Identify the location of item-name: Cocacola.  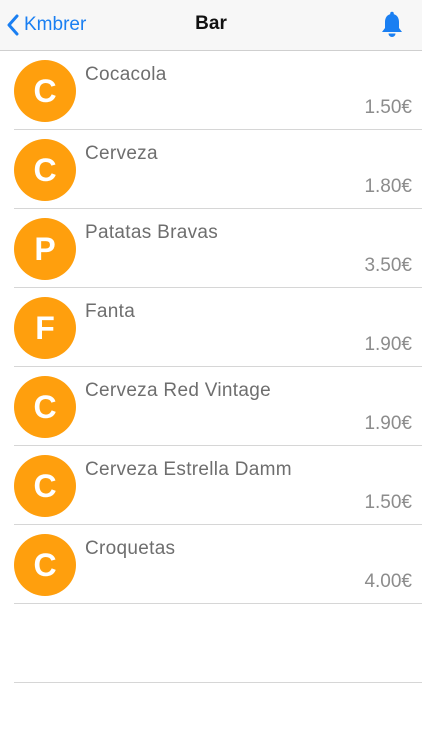
(126, 74).